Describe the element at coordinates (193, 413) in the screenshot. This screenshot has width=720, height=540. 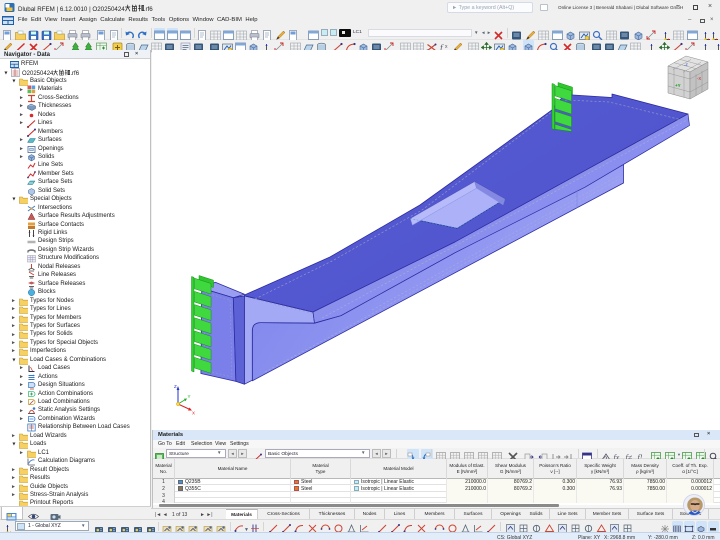
I see `svg-text: X` at that location.